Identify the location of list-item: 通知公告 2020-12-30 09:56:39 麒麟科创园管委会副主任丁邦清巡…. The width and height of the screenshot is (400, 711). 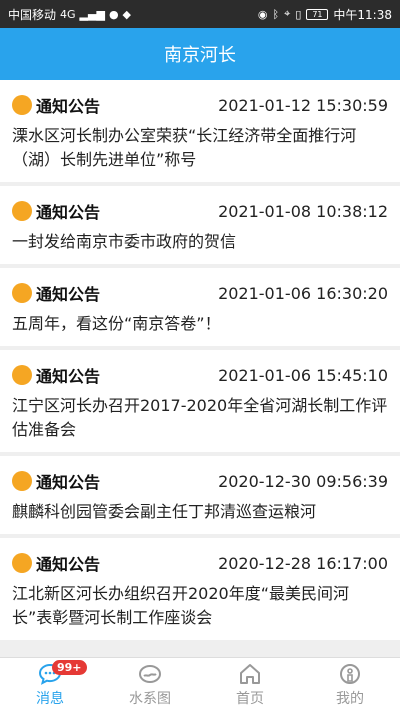
(200, 495).